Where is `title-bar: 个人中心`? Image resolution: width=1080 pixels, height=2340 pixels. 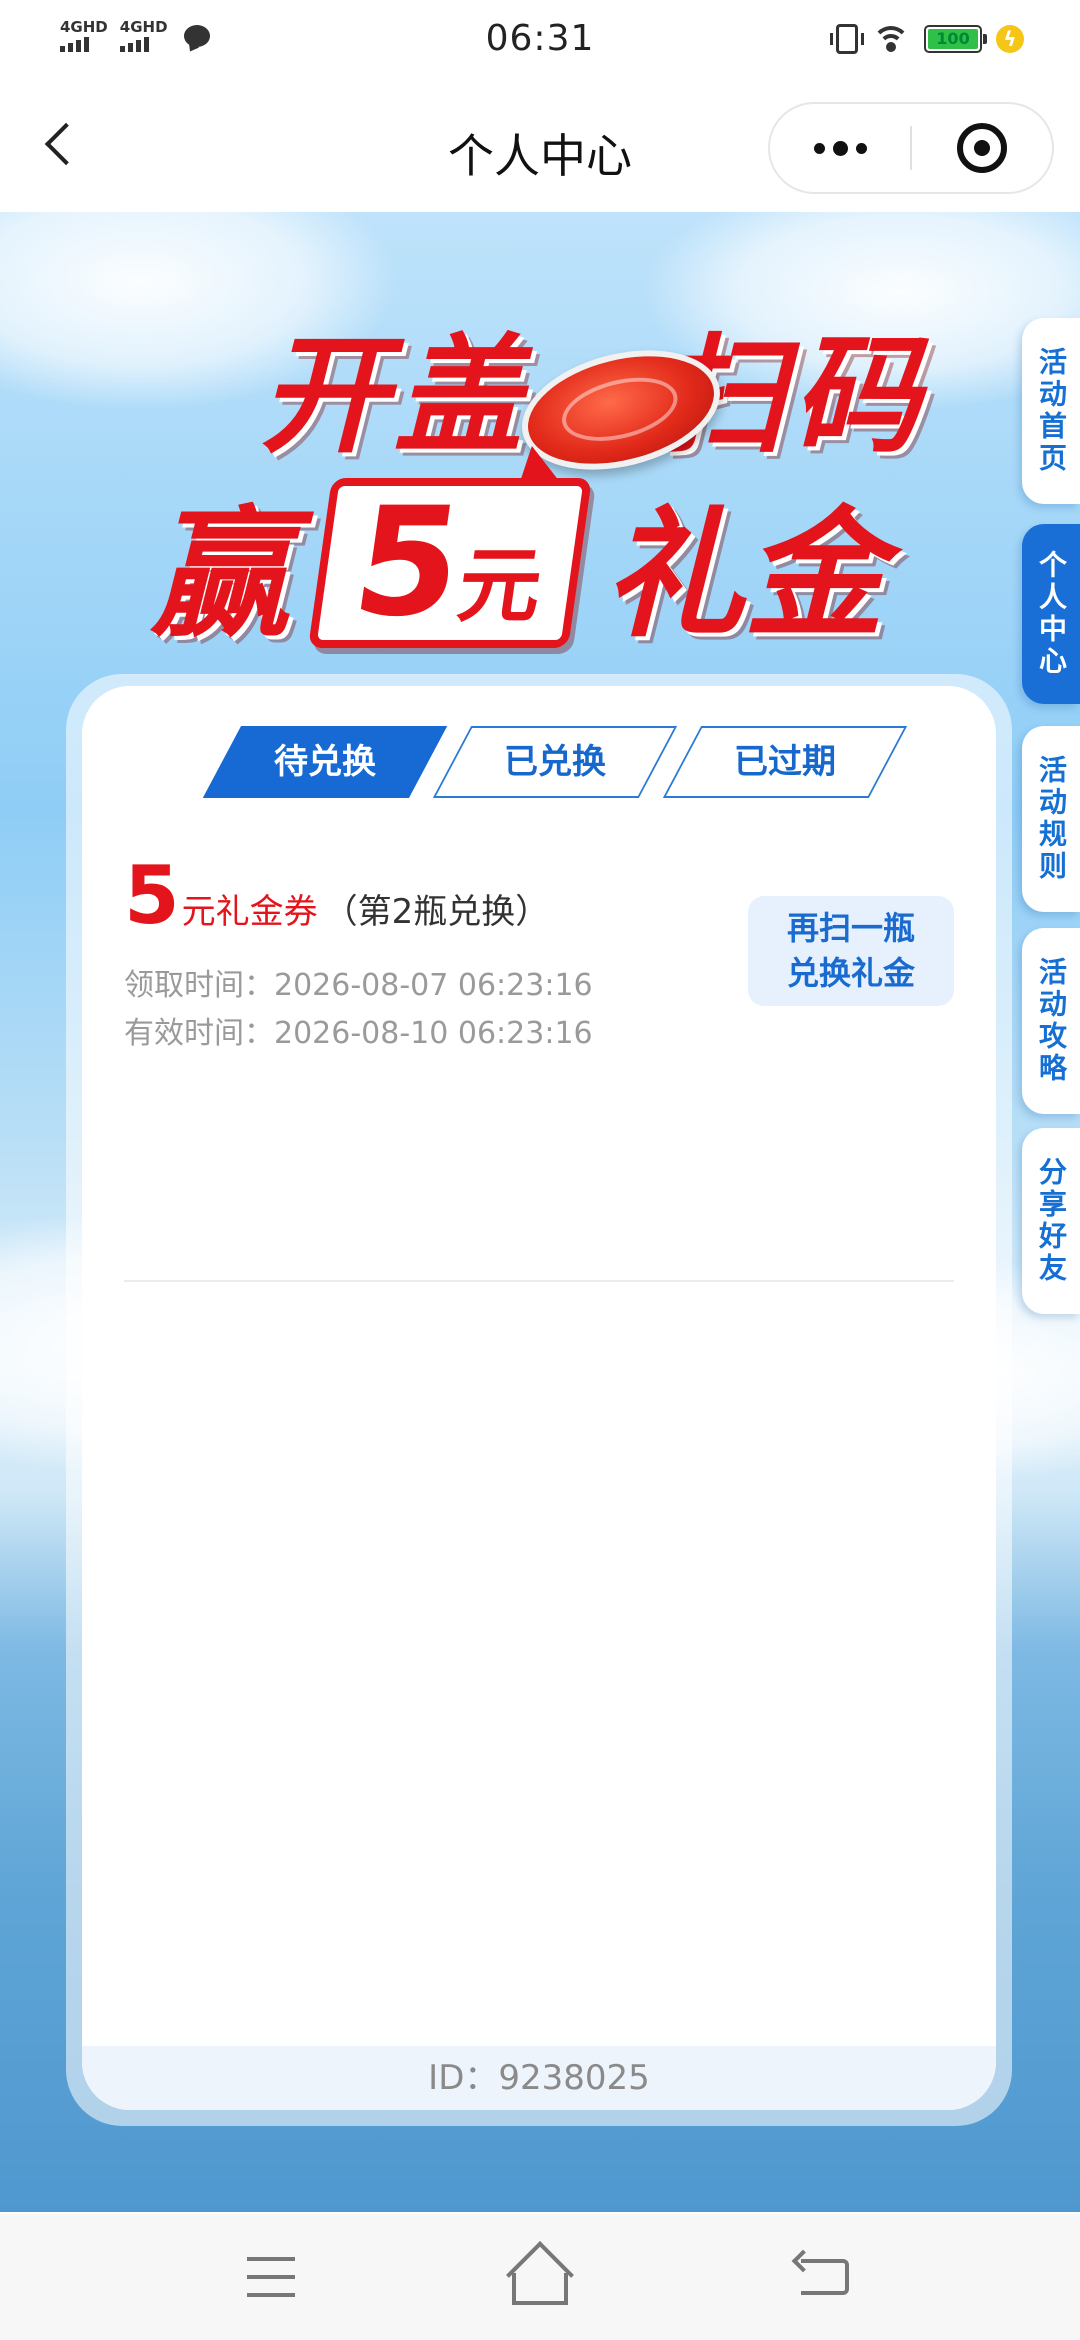 title-bar: 个人中心 is located at coordinates (540, 148).